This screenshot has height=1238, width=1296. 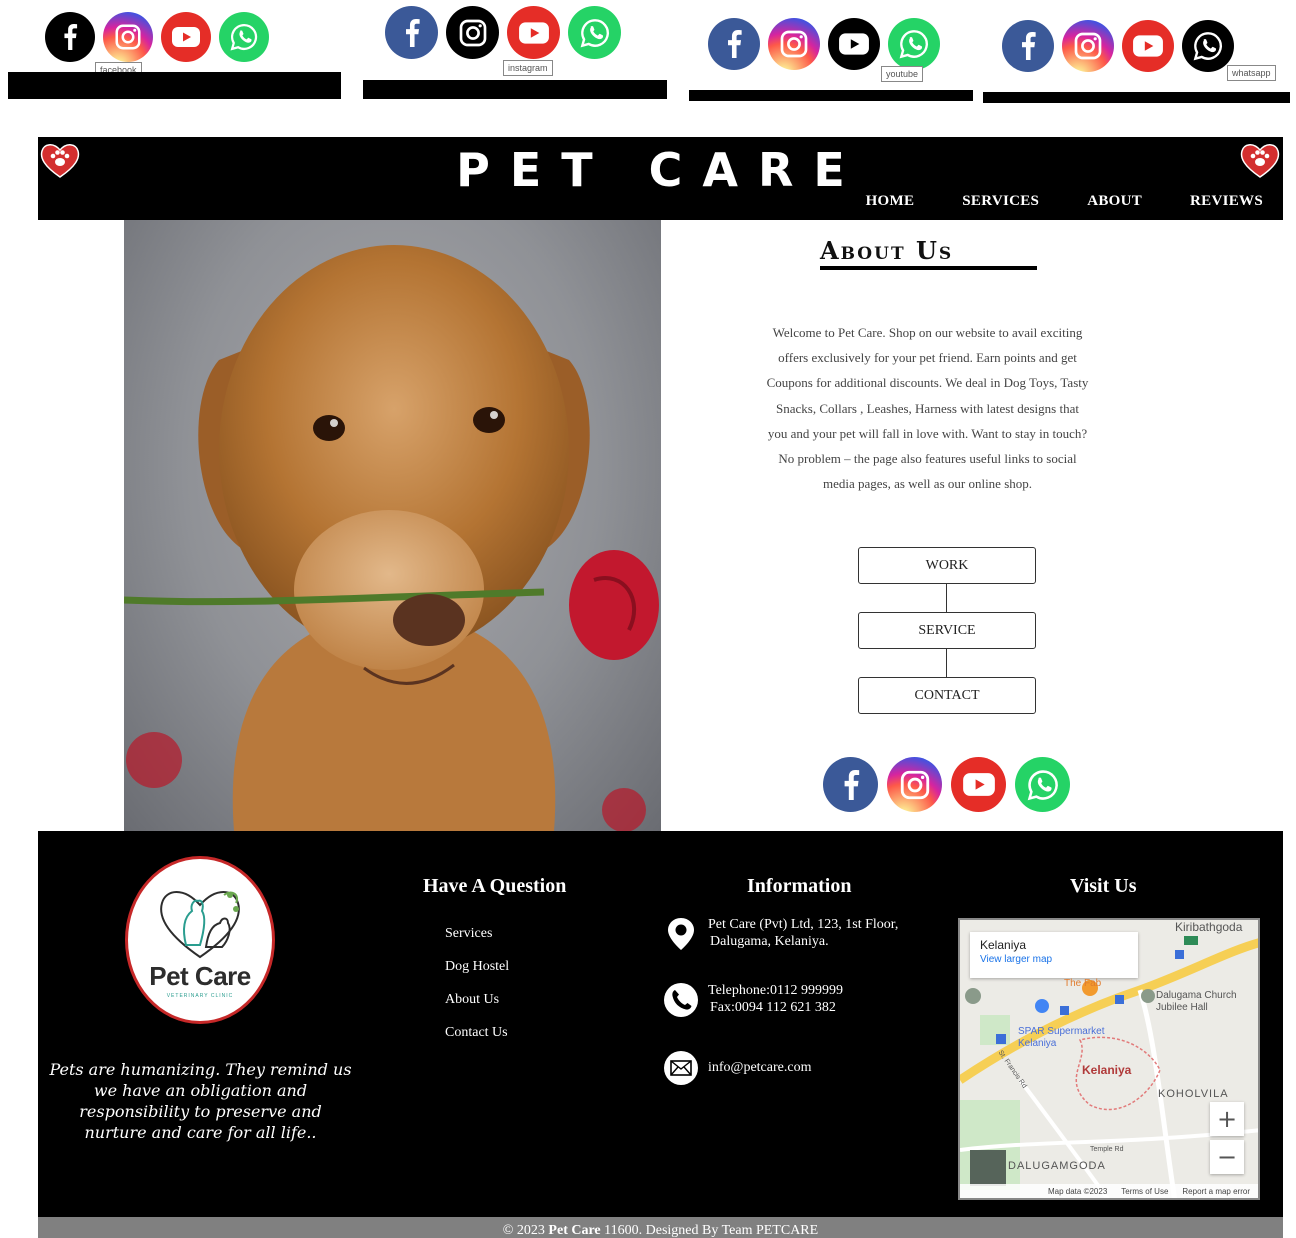 What do you see at coordinates (1260, 160) in the screenshot?
I see `paw-heart-logo-right` at bounding box center [1260, 160].